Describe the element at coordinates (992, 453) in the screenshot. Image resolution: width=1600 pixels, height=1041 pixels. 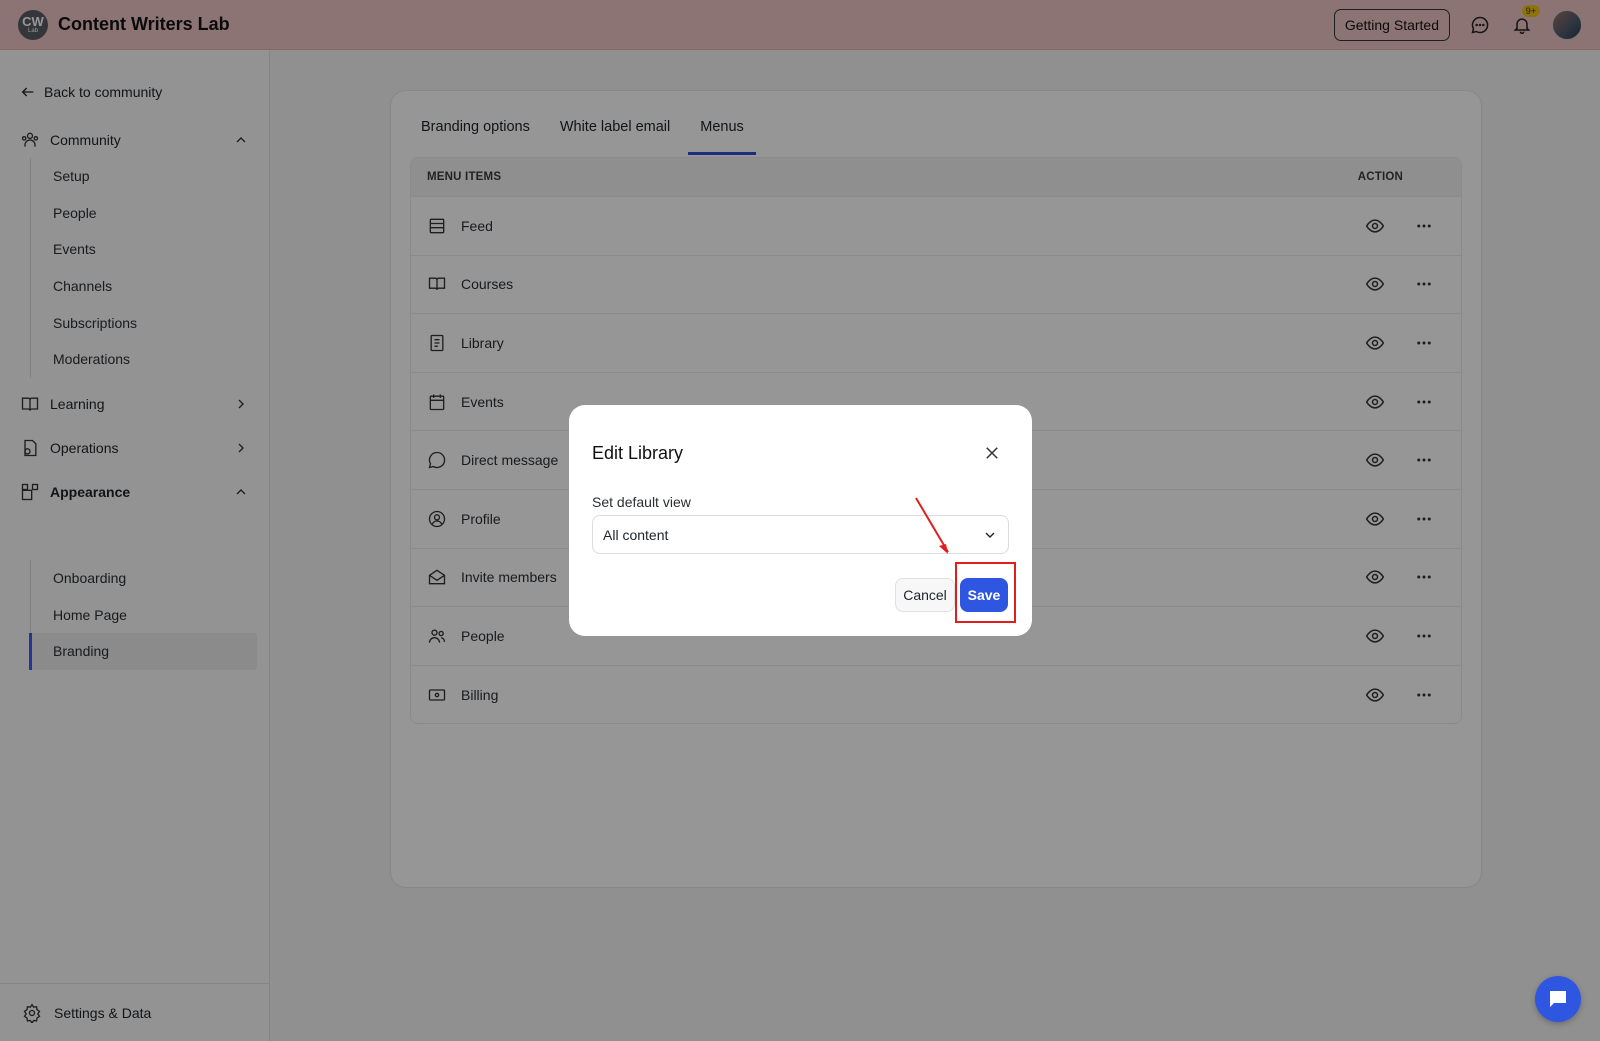
I see `close-icon` at that location.